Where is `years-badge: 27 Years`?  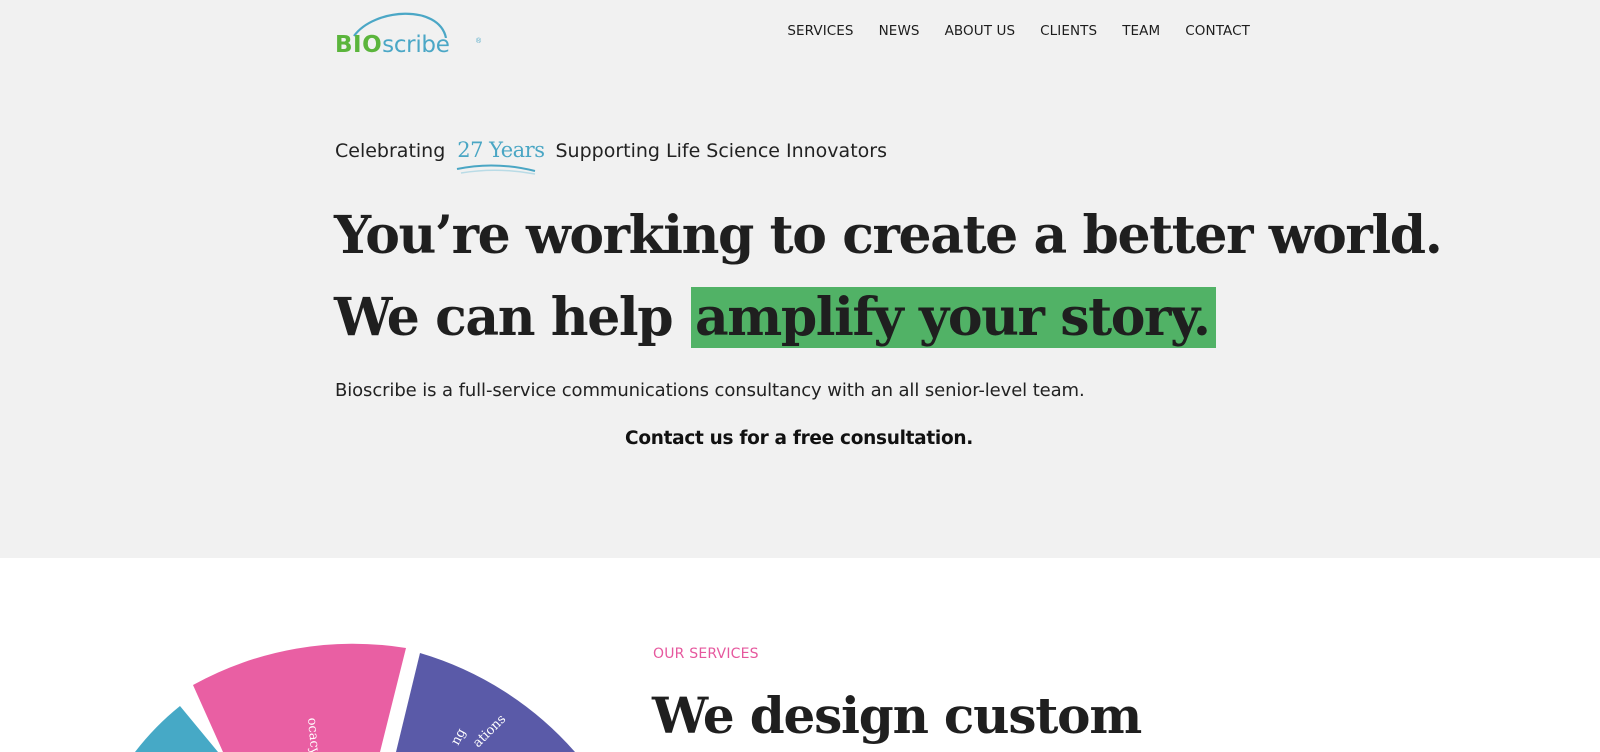 years-badge: 27 Years is located at coordinates (501, 156).